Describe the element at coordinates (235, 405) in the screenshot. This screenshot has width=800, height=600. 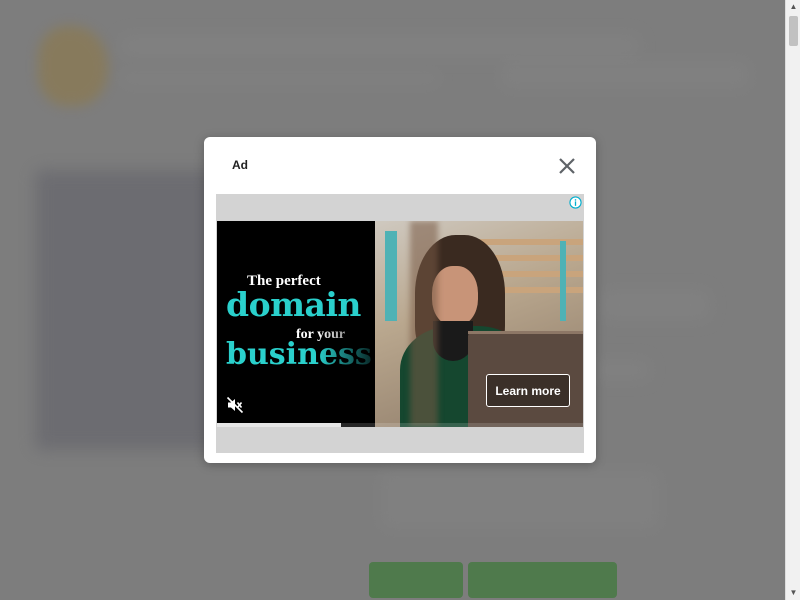
I see `volume-muted-icon` at that location.